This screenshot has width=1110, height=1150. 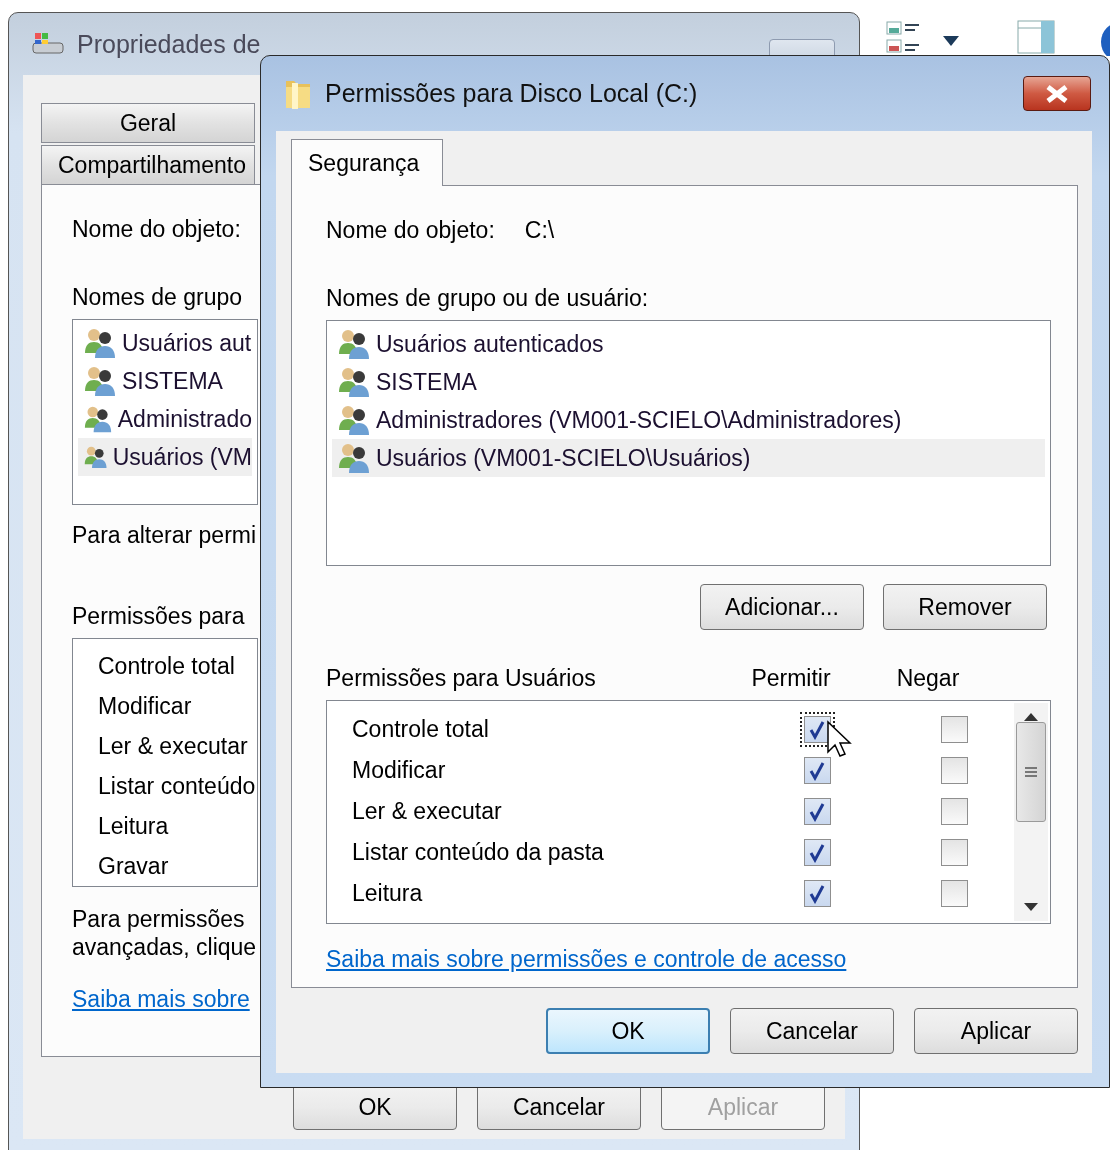 I want to click on drive-icon, so click(x=48, y=44).